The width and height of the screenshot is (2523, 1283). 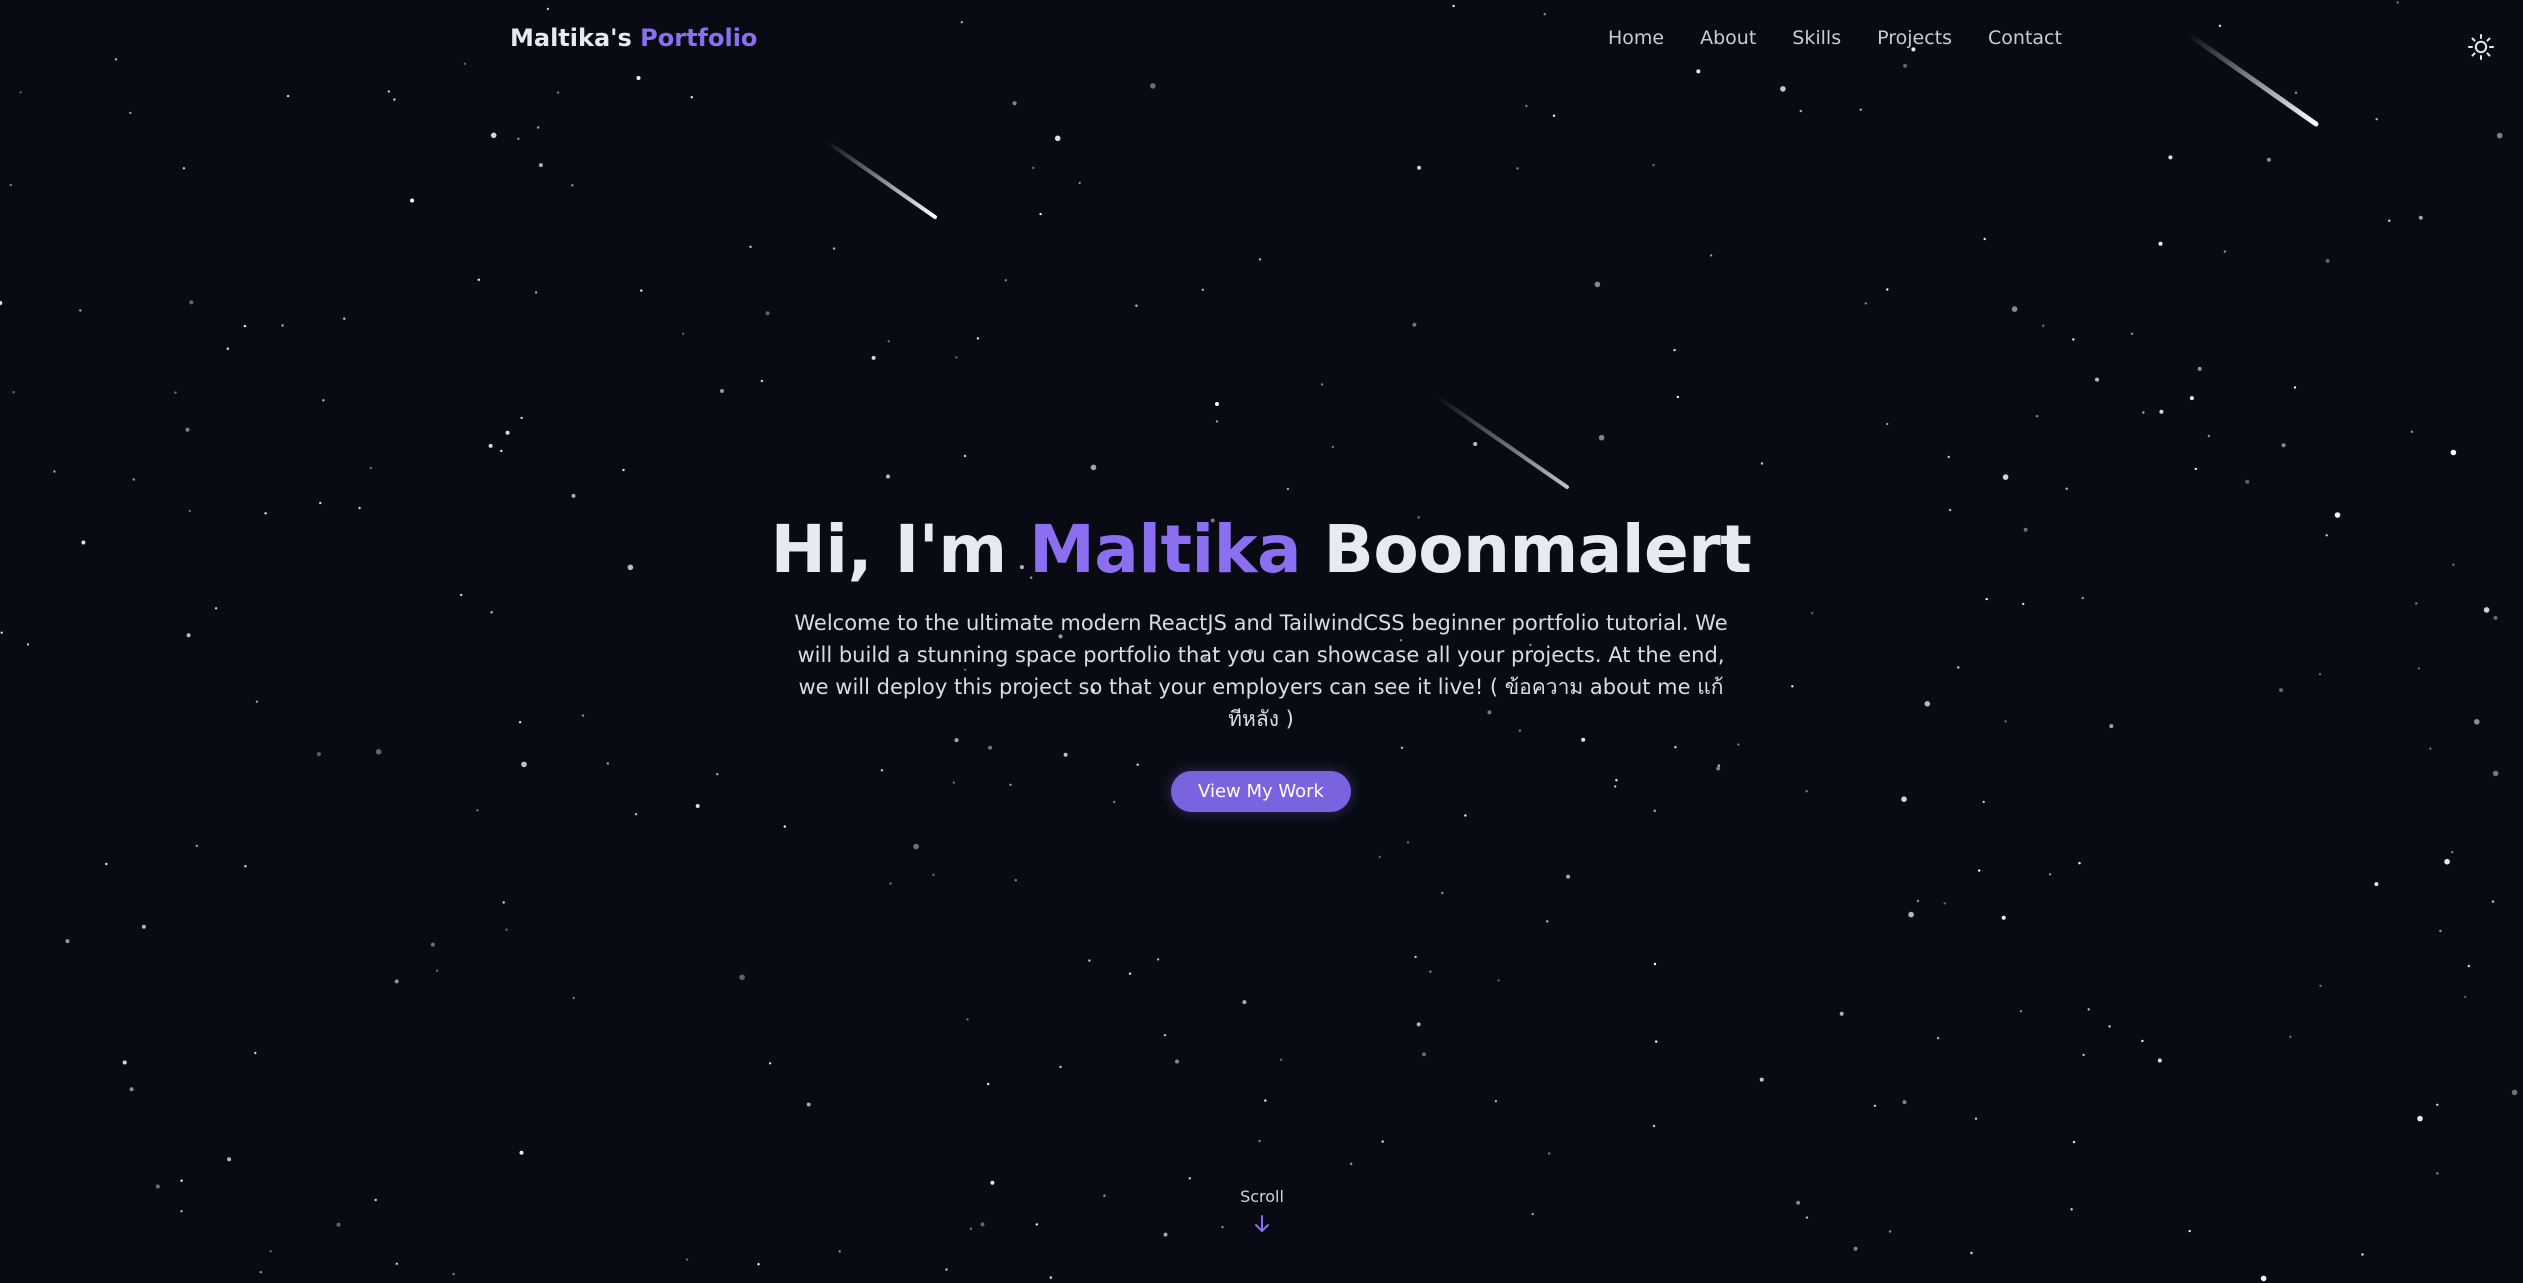 I want to click on nav-link-about: About, so click(x=1728, y=38).